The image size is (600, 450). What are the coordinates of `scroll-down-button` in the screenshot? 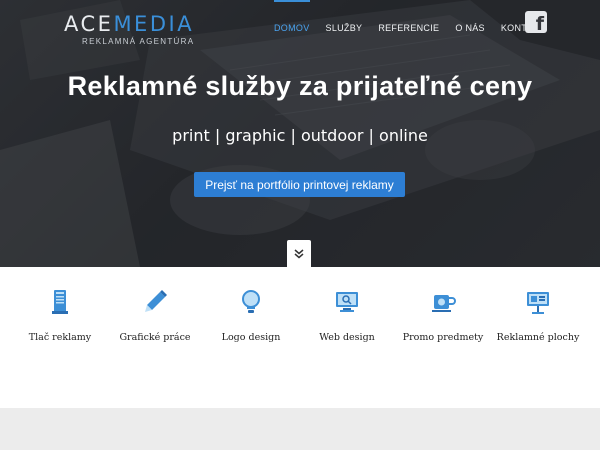 It's located at (299, 253).